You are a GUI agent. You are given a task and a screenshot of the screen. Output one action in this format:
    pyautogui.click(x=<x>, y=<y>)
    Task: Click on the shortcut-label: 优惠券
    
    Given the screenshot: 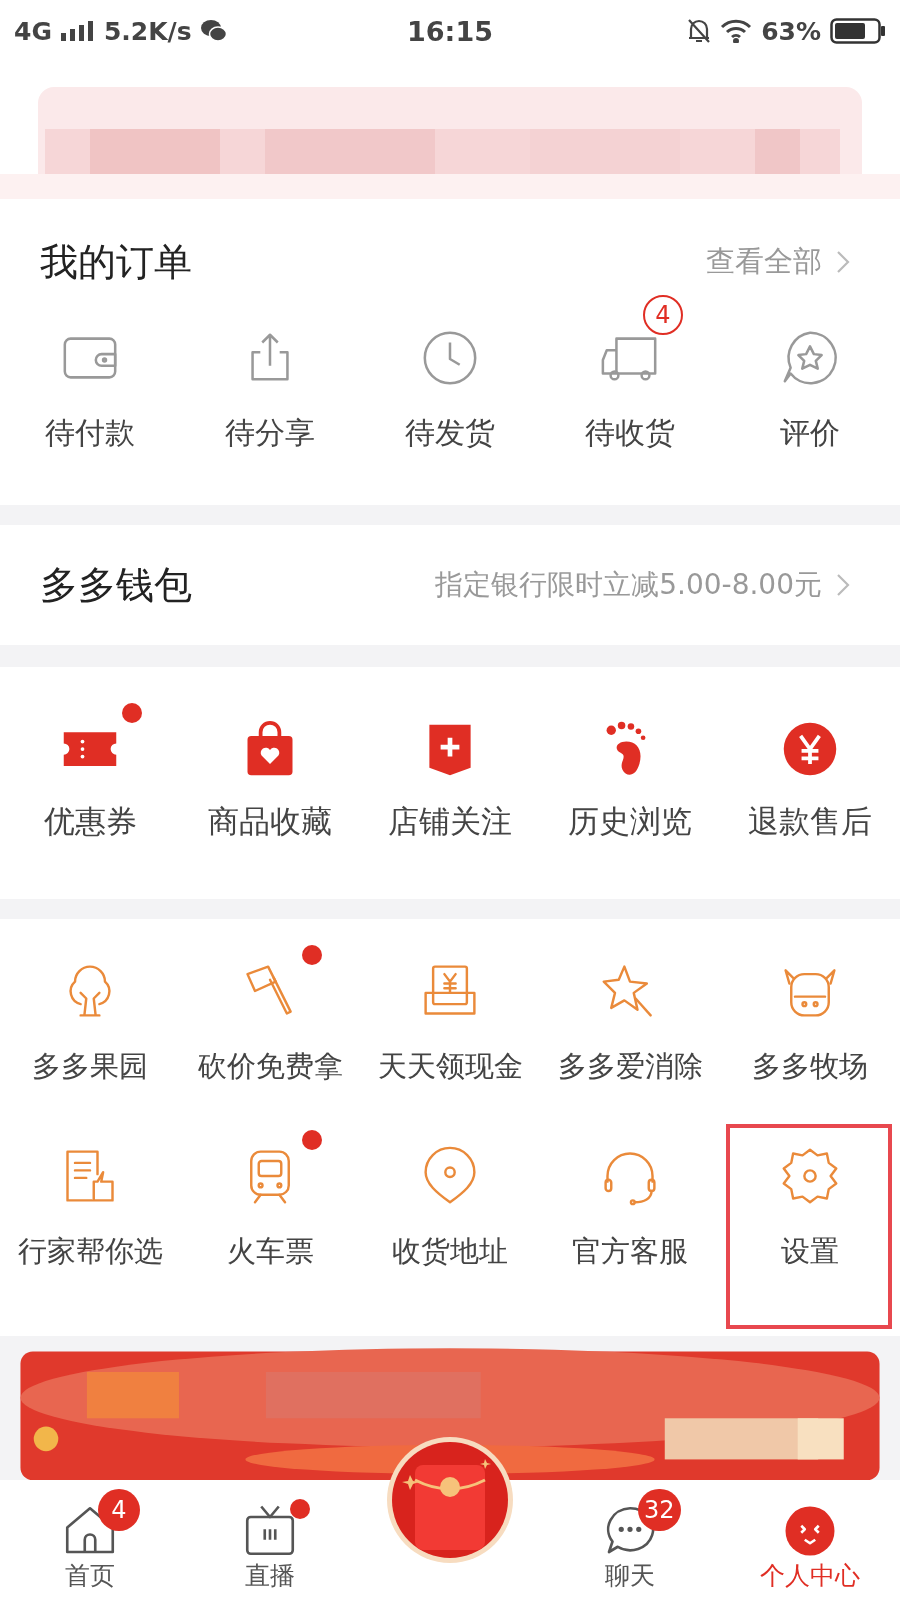 What is the action you would take?
    pyautogui.click(x=90, y=822)
    